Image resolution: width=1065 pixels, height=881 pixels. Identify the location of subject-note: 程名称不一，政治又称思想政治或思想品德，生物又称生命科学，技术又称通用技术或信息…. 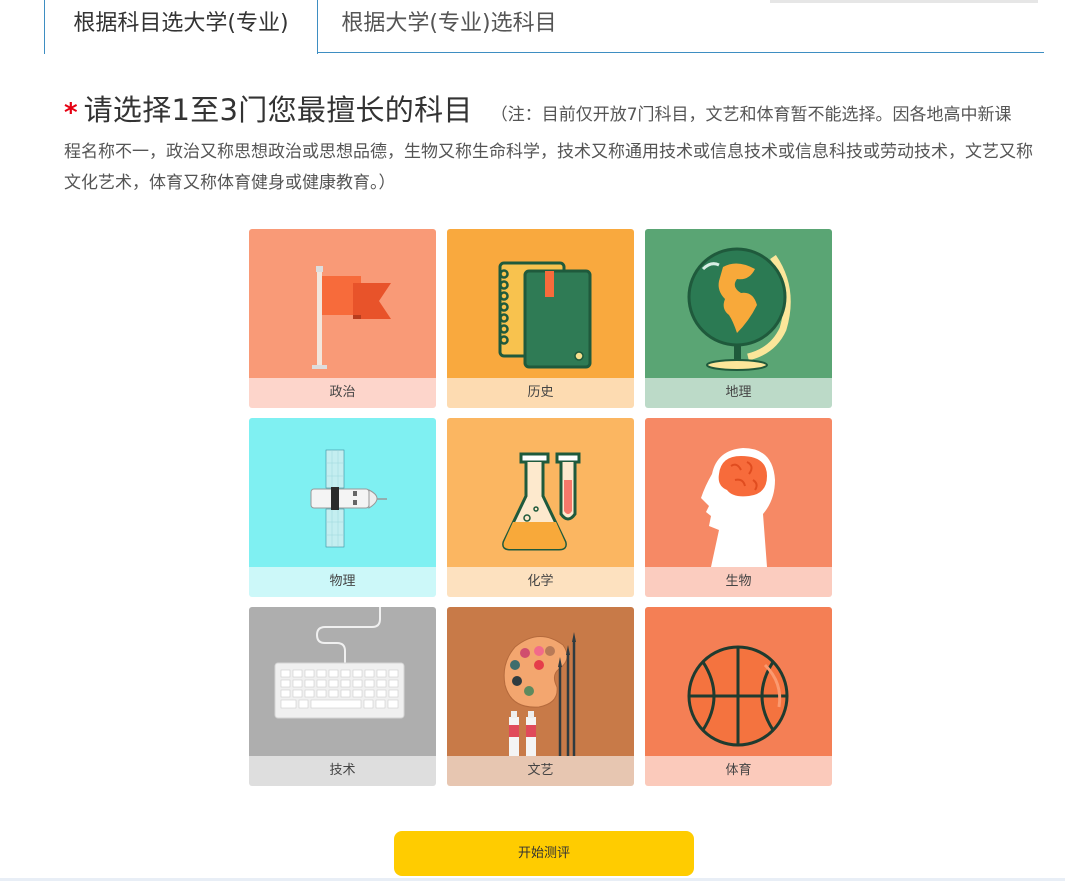
(548, 167).